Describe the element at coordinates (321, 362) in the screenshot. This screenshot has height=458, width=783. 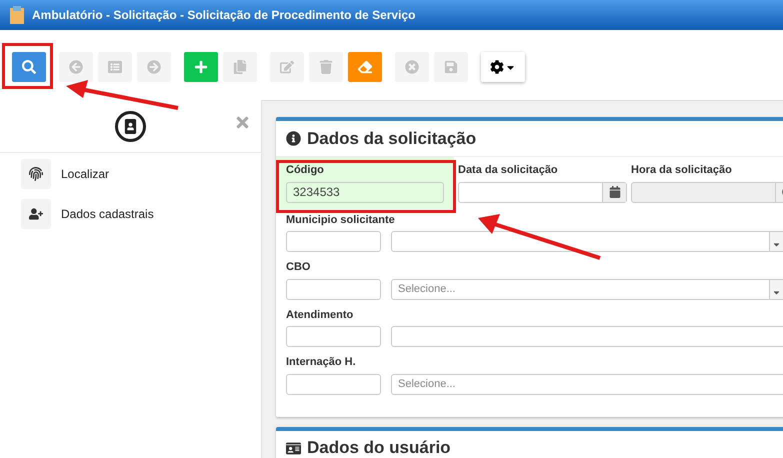
I see `field-label: Internação H.` at that location.